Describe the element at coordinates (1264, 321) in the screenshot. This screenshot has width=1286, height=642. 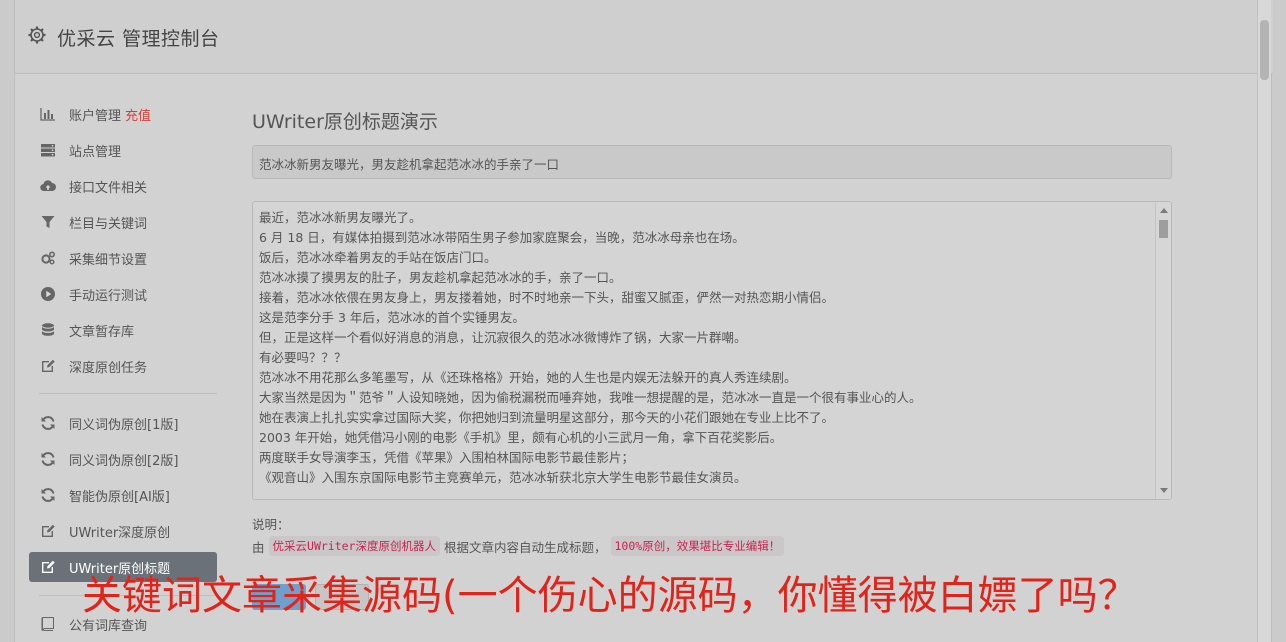
I see `page-scrollbar` at that location.